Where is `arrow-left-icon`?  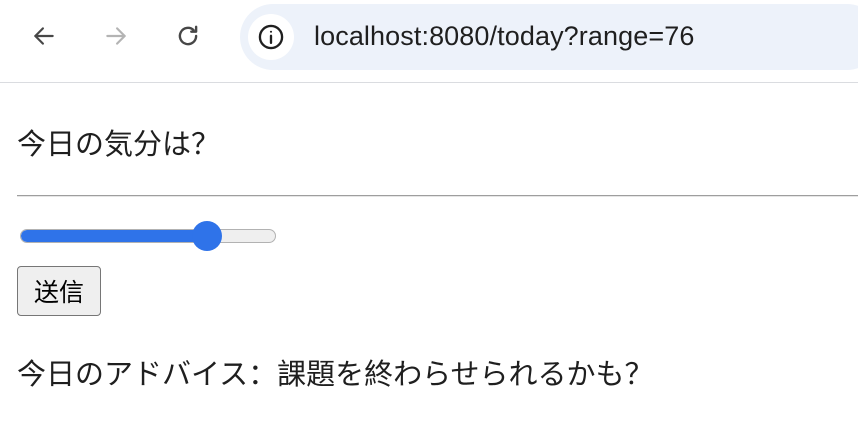
arrow-left-icon is located at coordinates (44, 36).